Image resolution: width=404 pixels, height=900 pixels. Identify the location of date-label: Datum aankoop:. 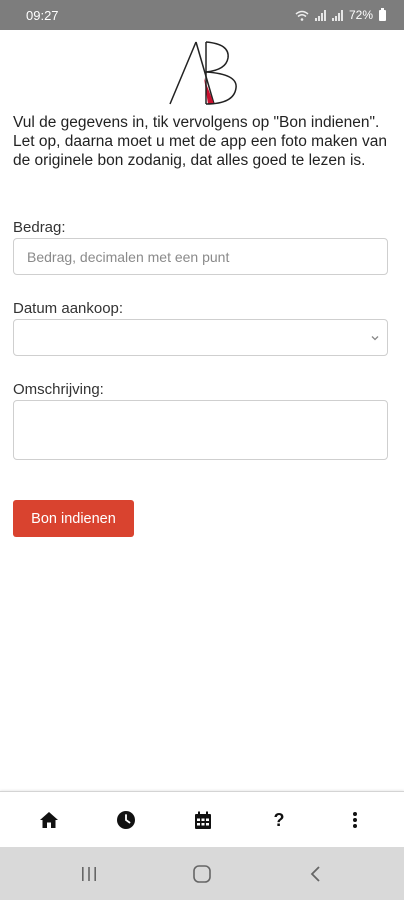
(68, 308).